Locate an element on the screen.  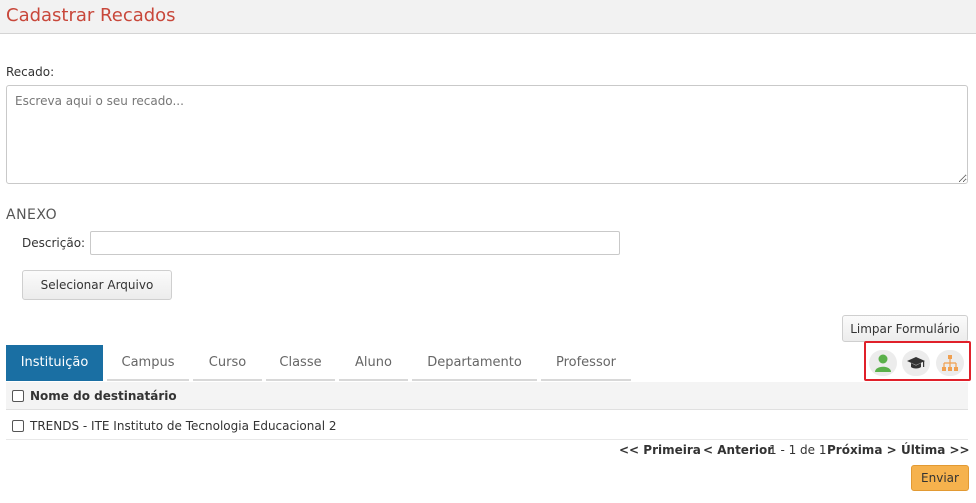
table-header-name: Nome do destinatário is located at coordinates (103, 395).